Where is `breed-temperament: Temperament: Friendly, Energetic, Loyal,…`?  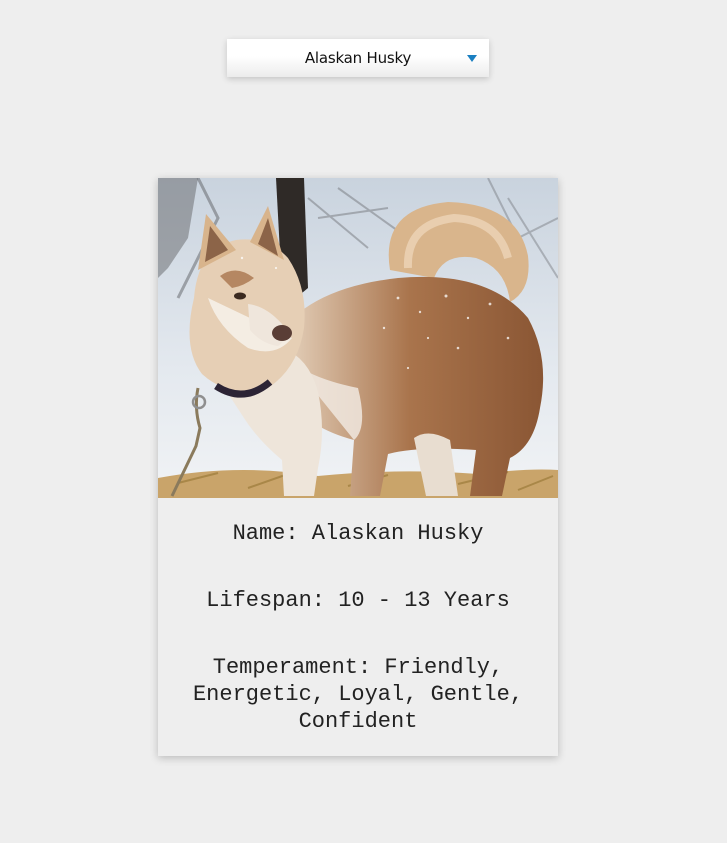
breed-temperament: Temperament: Friendly, Energetic, Loyal,… is located at coordinates (358, 694).